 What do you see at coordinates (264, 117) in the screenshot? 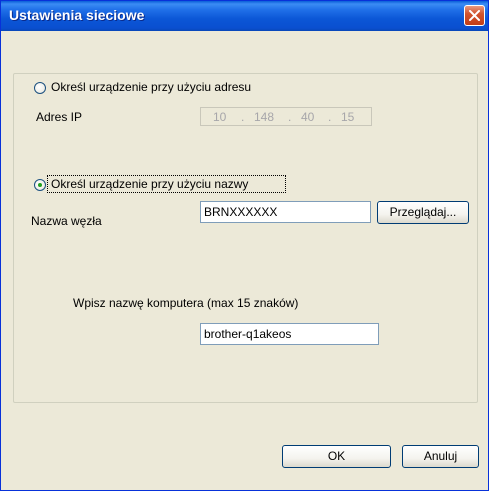
I see `ip-octet-2: 148` at bounding box center [264, 117].